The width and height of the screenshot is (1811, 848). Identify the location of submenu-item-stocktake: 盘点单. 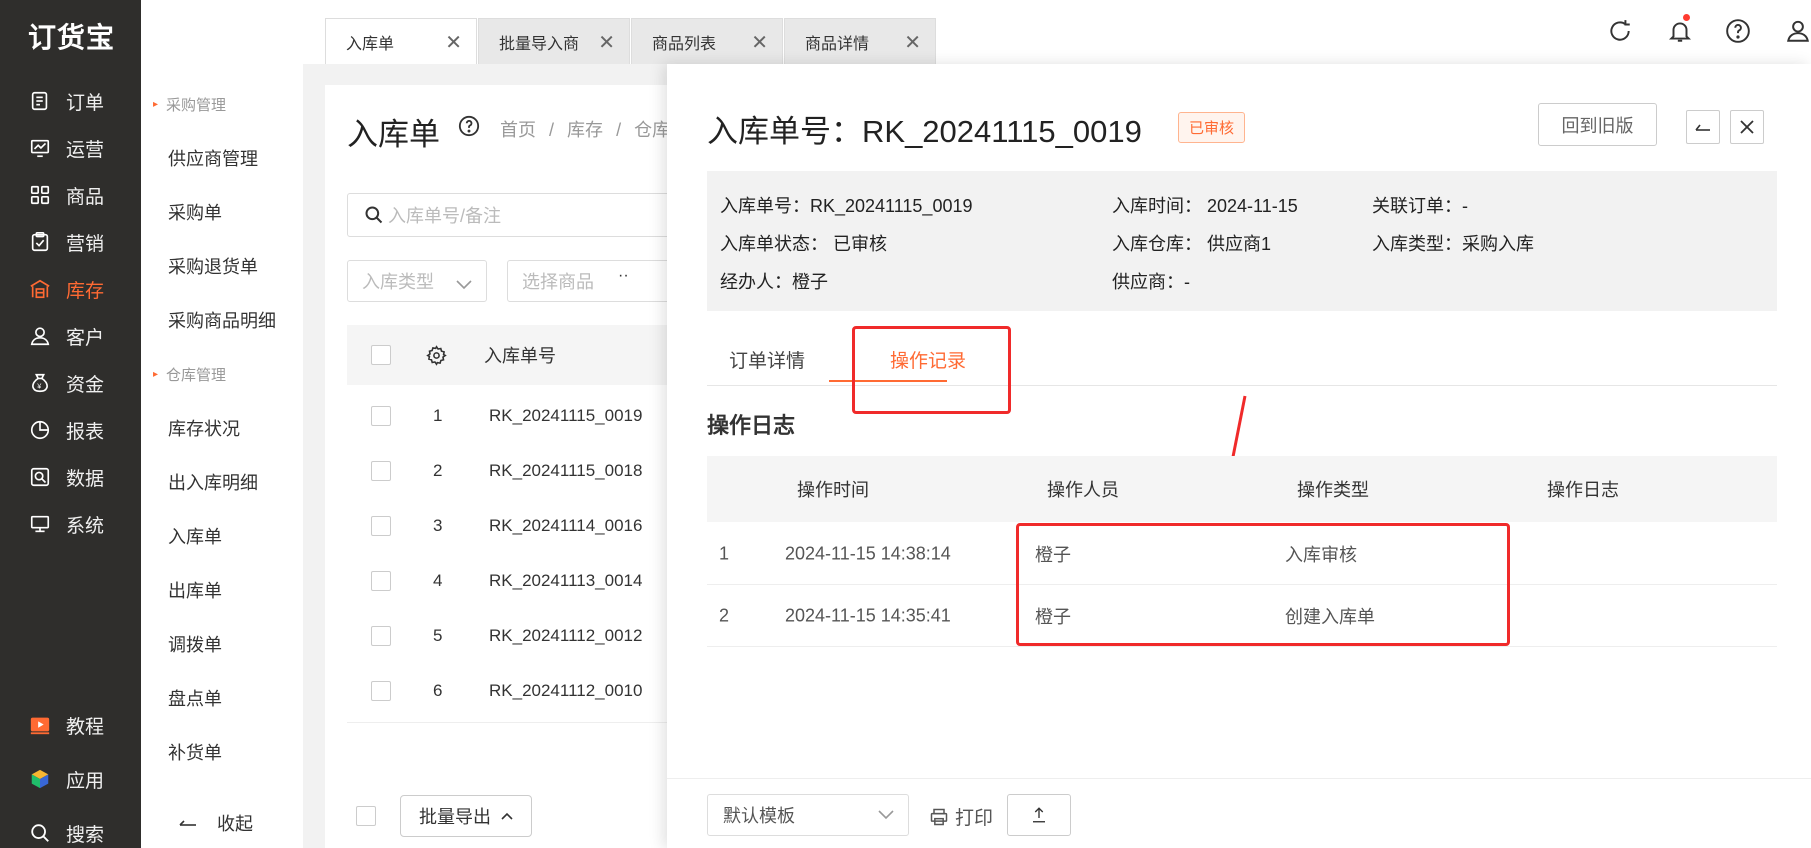
(195, 698).